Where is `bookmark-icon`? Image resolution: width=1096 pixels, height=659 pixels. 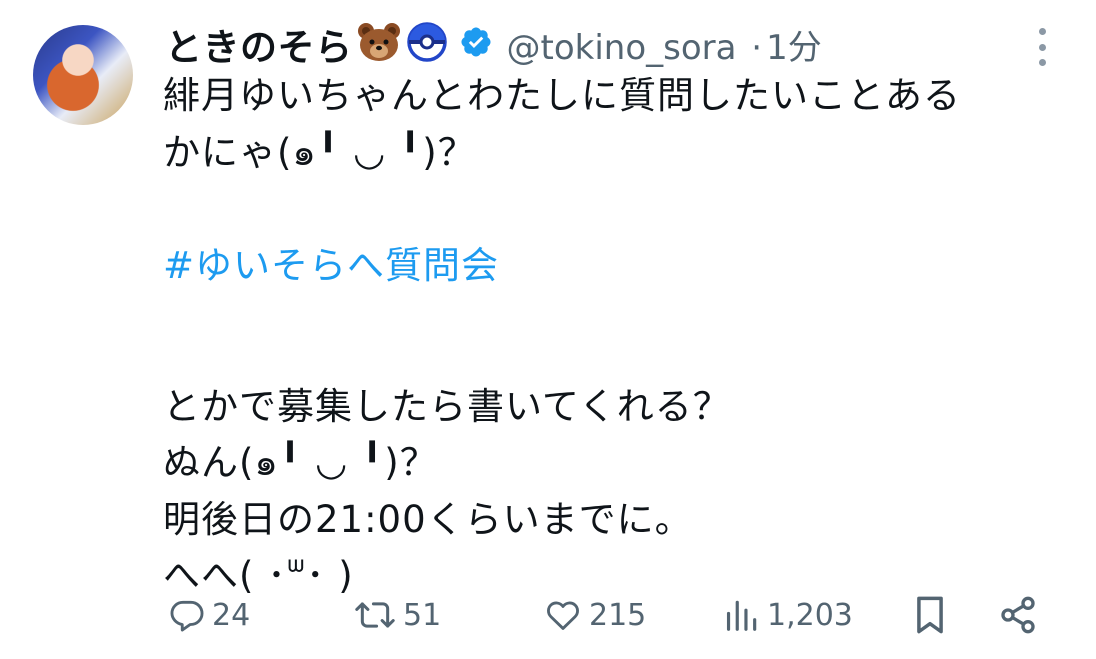 bookmark-icon is located at coordinates (930, 615).